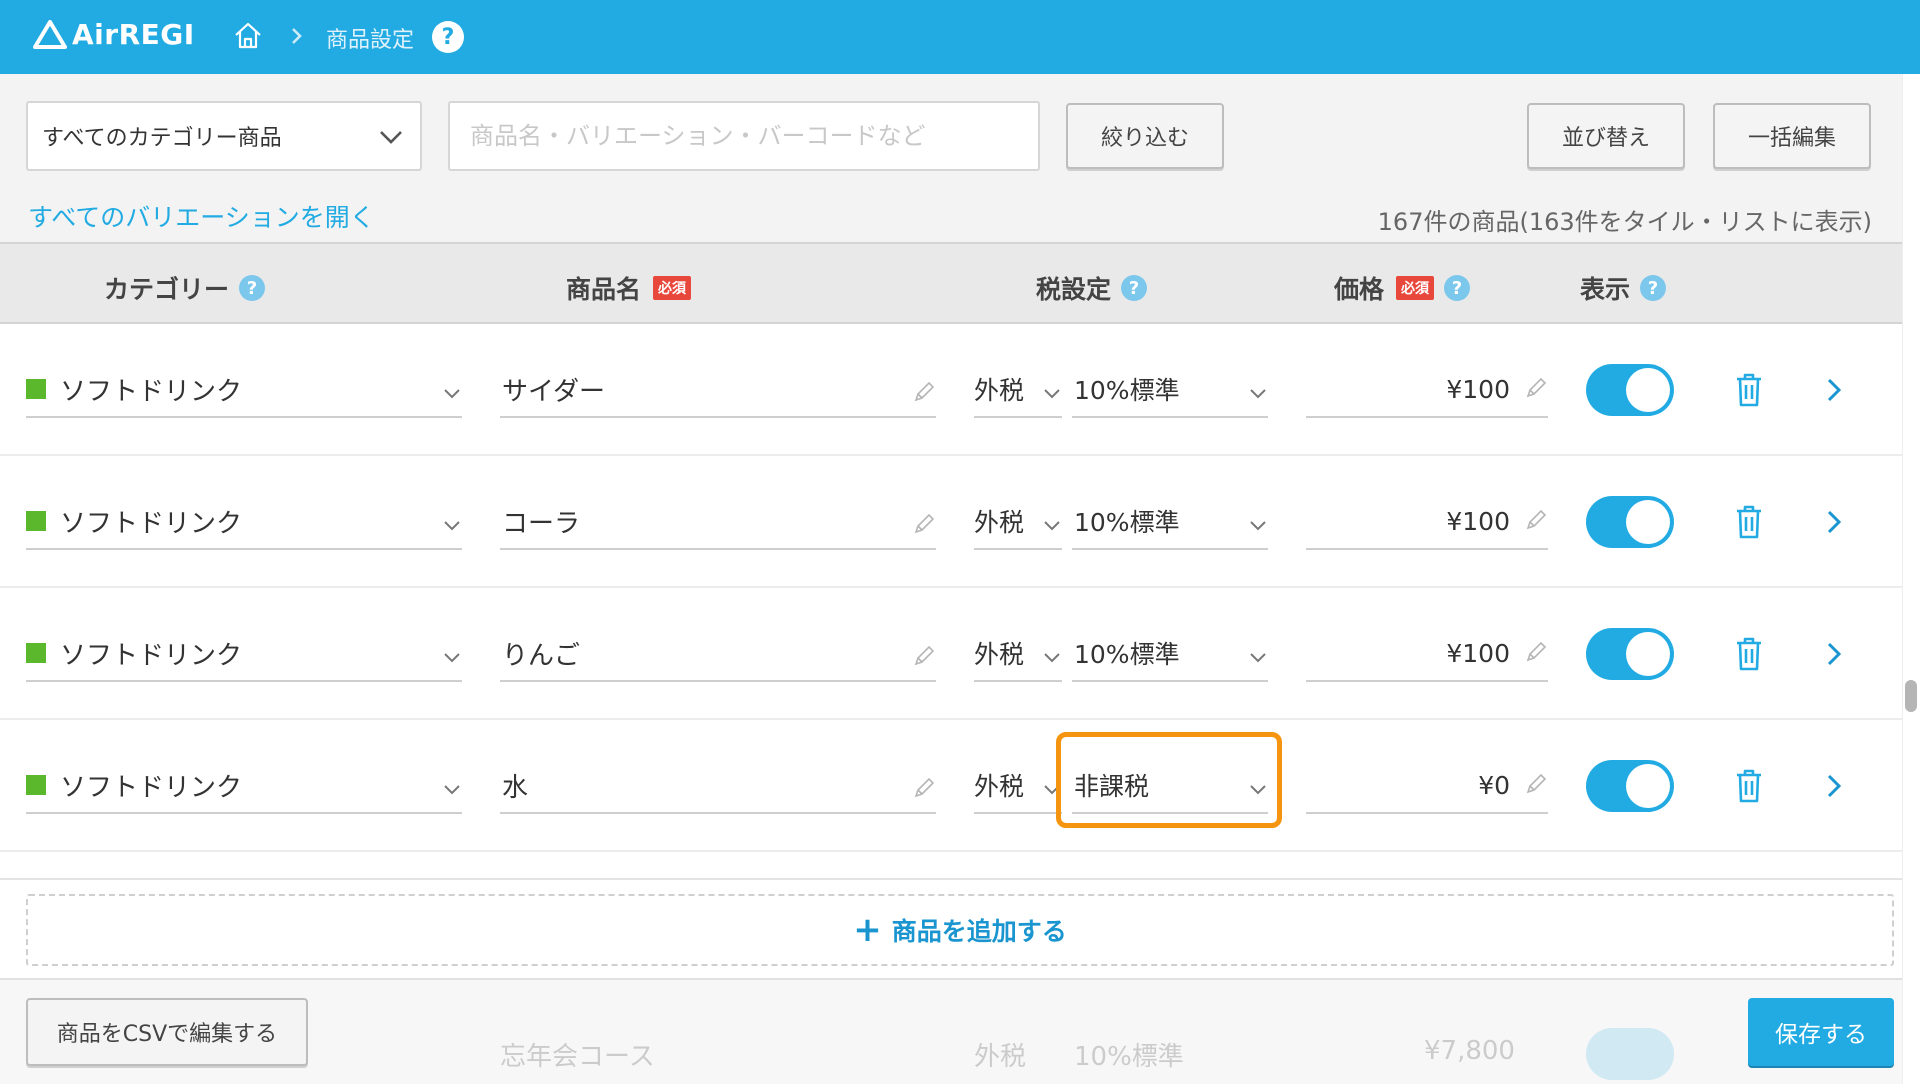 This screenshot has height=1084, width=1920. What do you see at coordinates (515, 787) in the screenshot?
I see `product-name-value: 水` at bounding box center [515, 787].